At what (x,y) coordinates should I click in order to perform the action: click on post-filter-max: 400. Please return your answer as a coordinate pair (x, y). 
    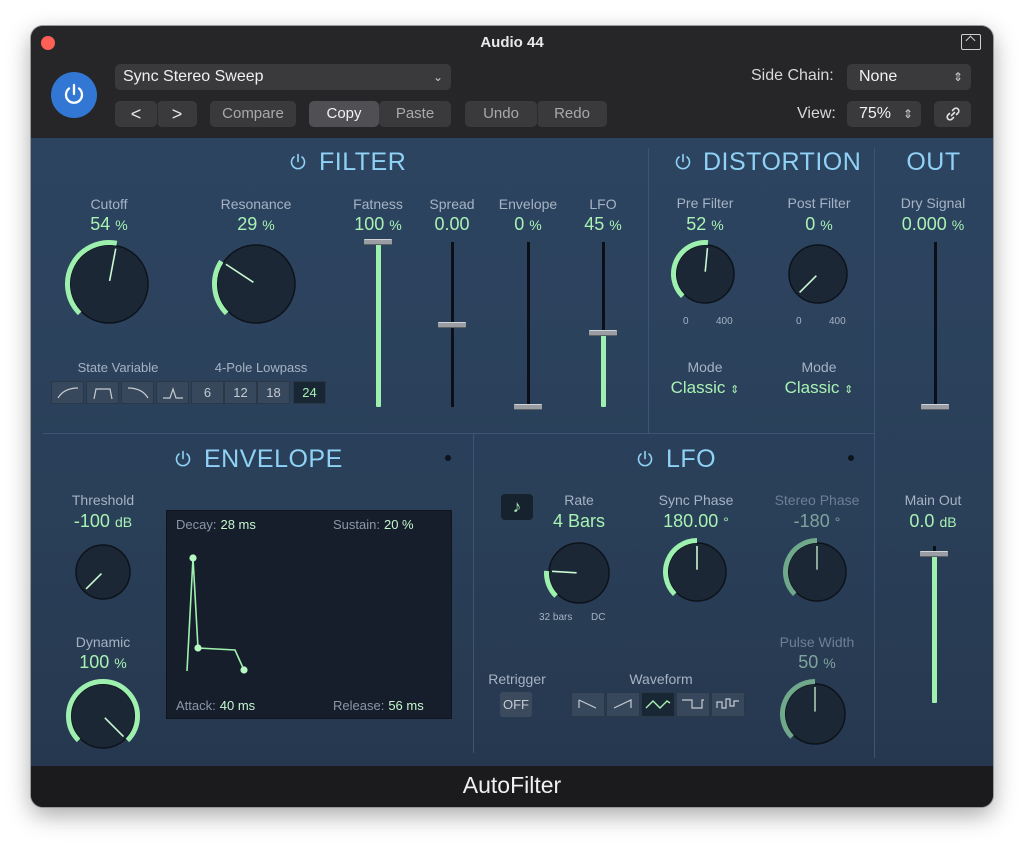
    Looking at the image, I should click on (837, 321).